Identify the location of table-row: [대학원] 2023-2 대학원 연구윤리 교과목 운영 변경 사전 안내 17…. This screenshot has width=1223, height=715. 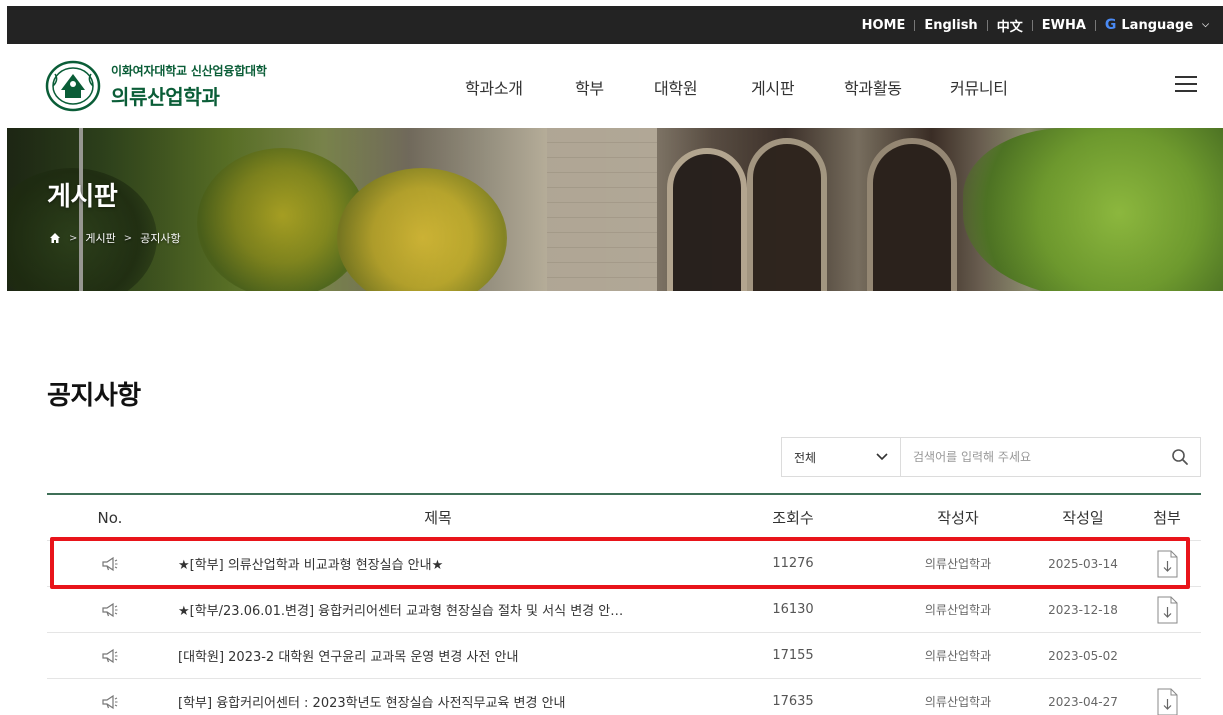
(624, 656).